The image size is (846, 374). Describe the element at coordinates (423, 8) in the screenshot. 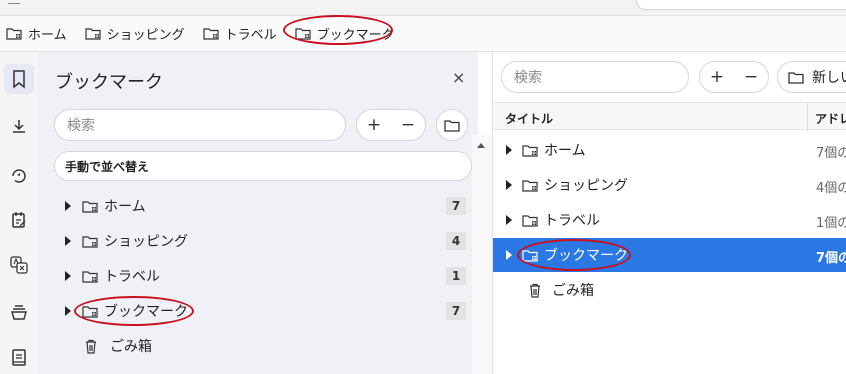

I see `browser-top-strip` at that location.